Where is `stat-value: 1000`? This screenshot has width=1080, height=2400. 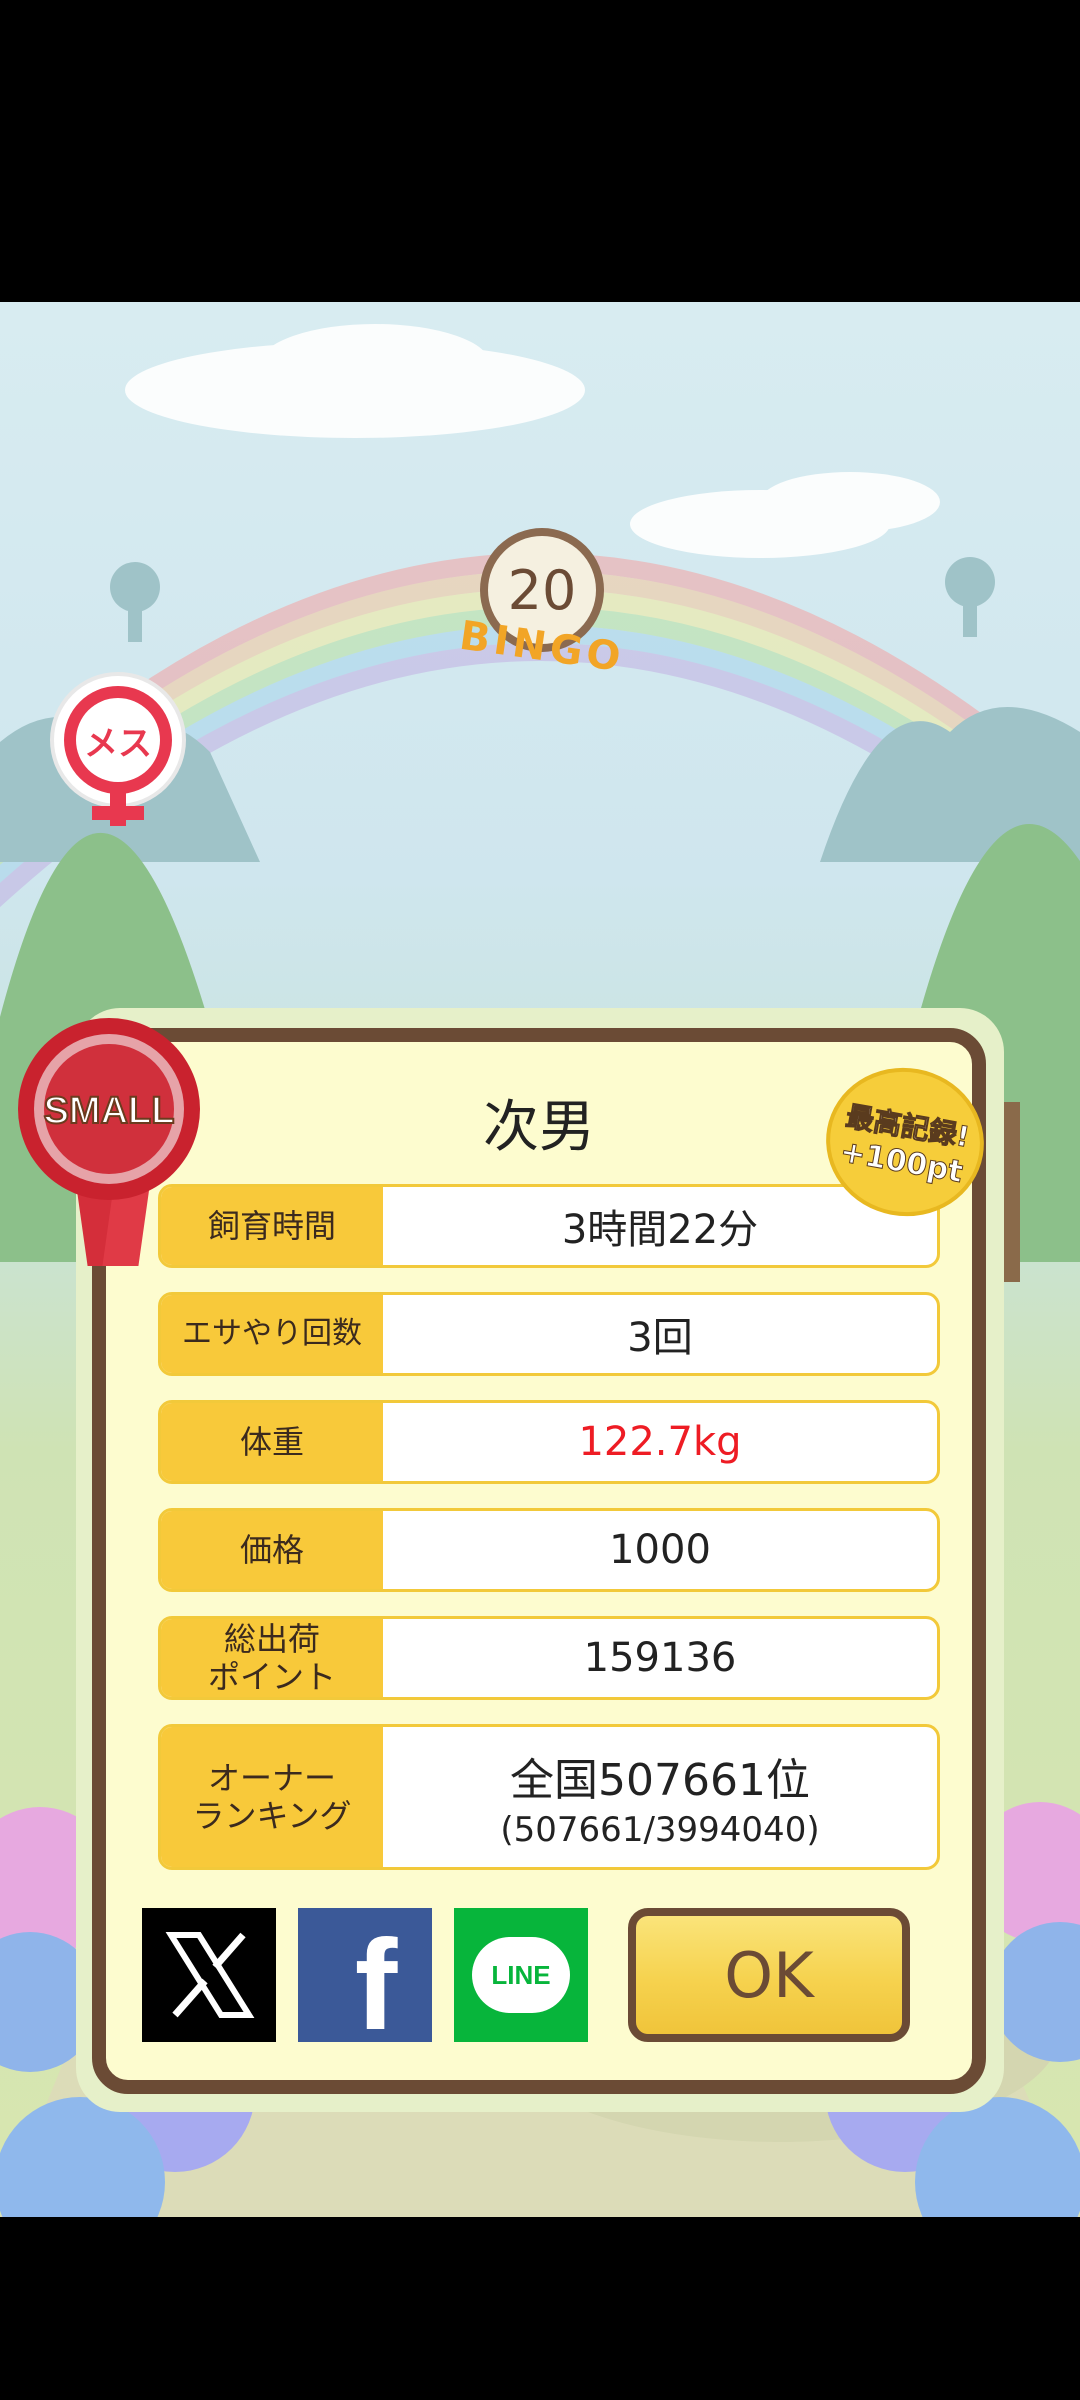
stat-value: 1000 is located at coordinates (660, 1550).